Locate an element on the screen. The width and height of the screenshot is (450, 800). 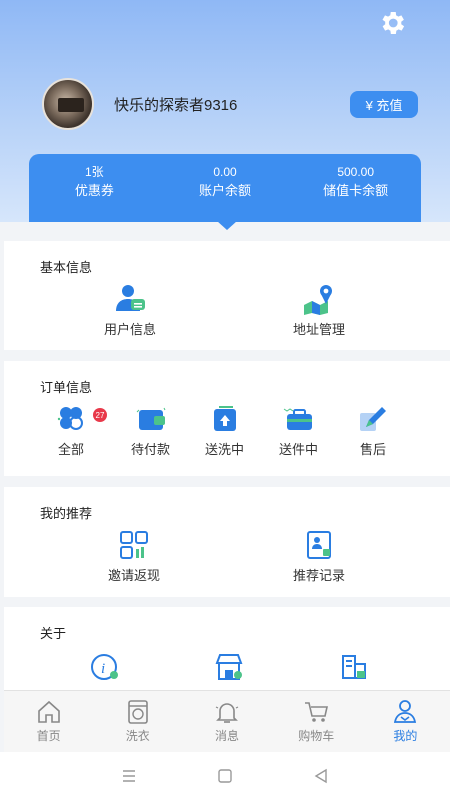
item-label: 邀请返现 is located at coordinates (134, 575).